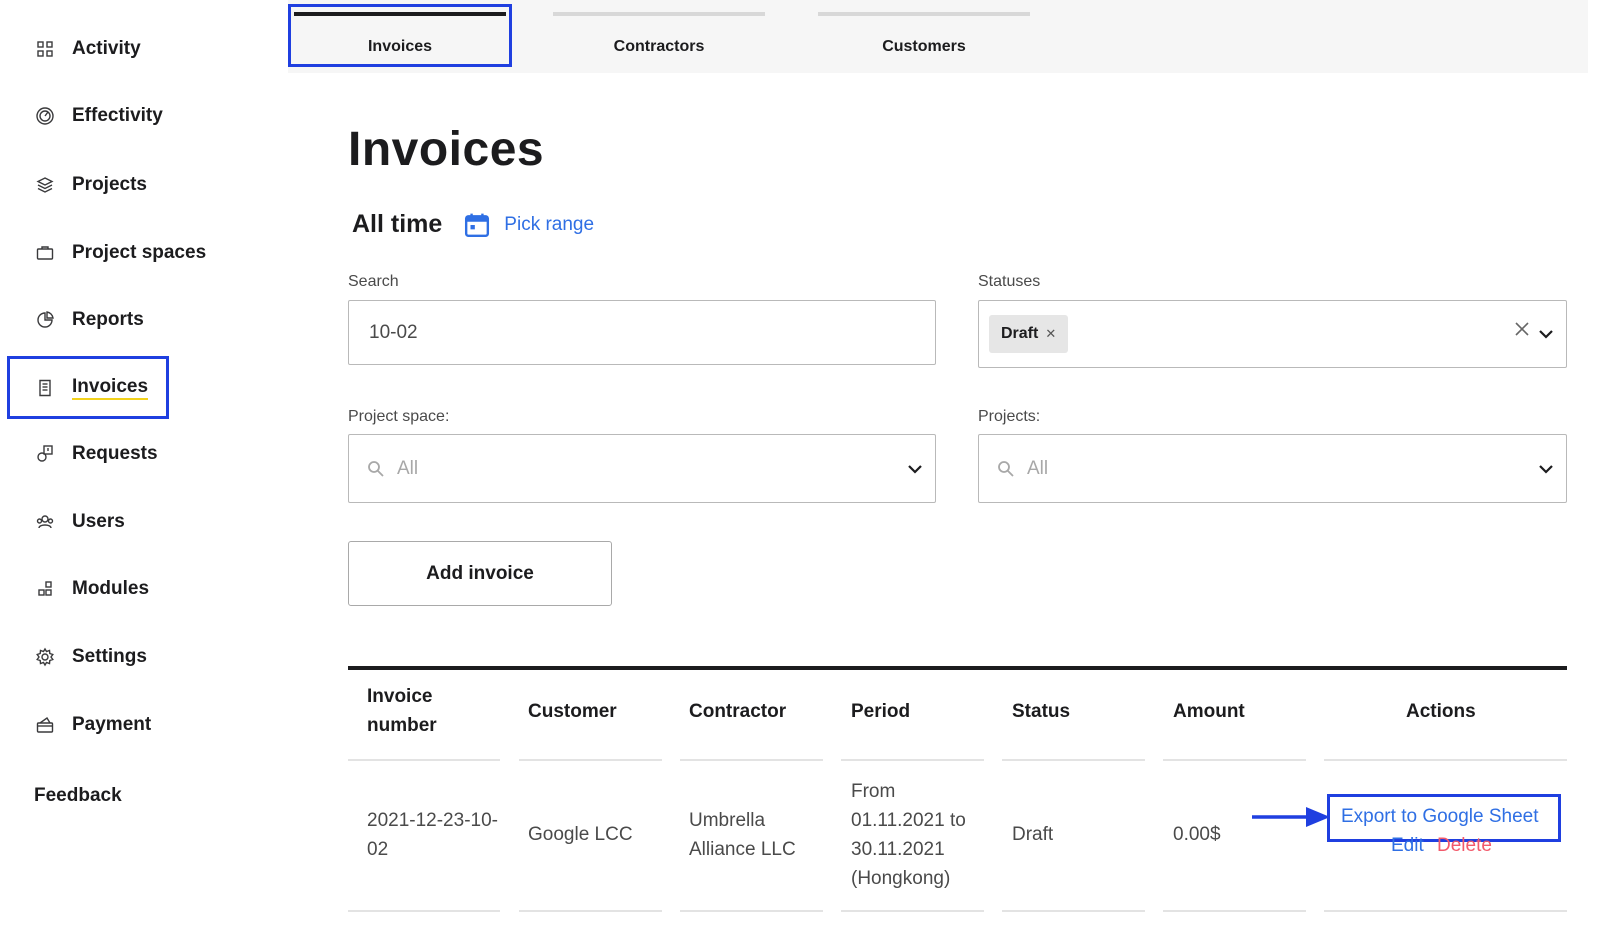 This screenshot has height=939, width=1600. I want to click on calendar-icon, so click(477, 225).